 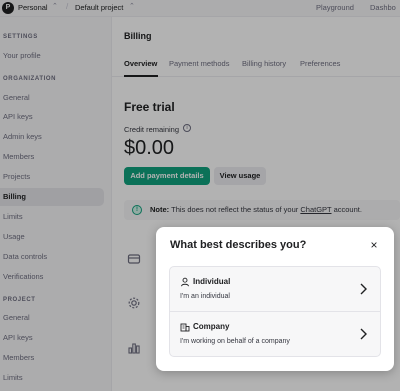 I want to click on dialog-title: What best describes you?, so click(x=238, y=245).